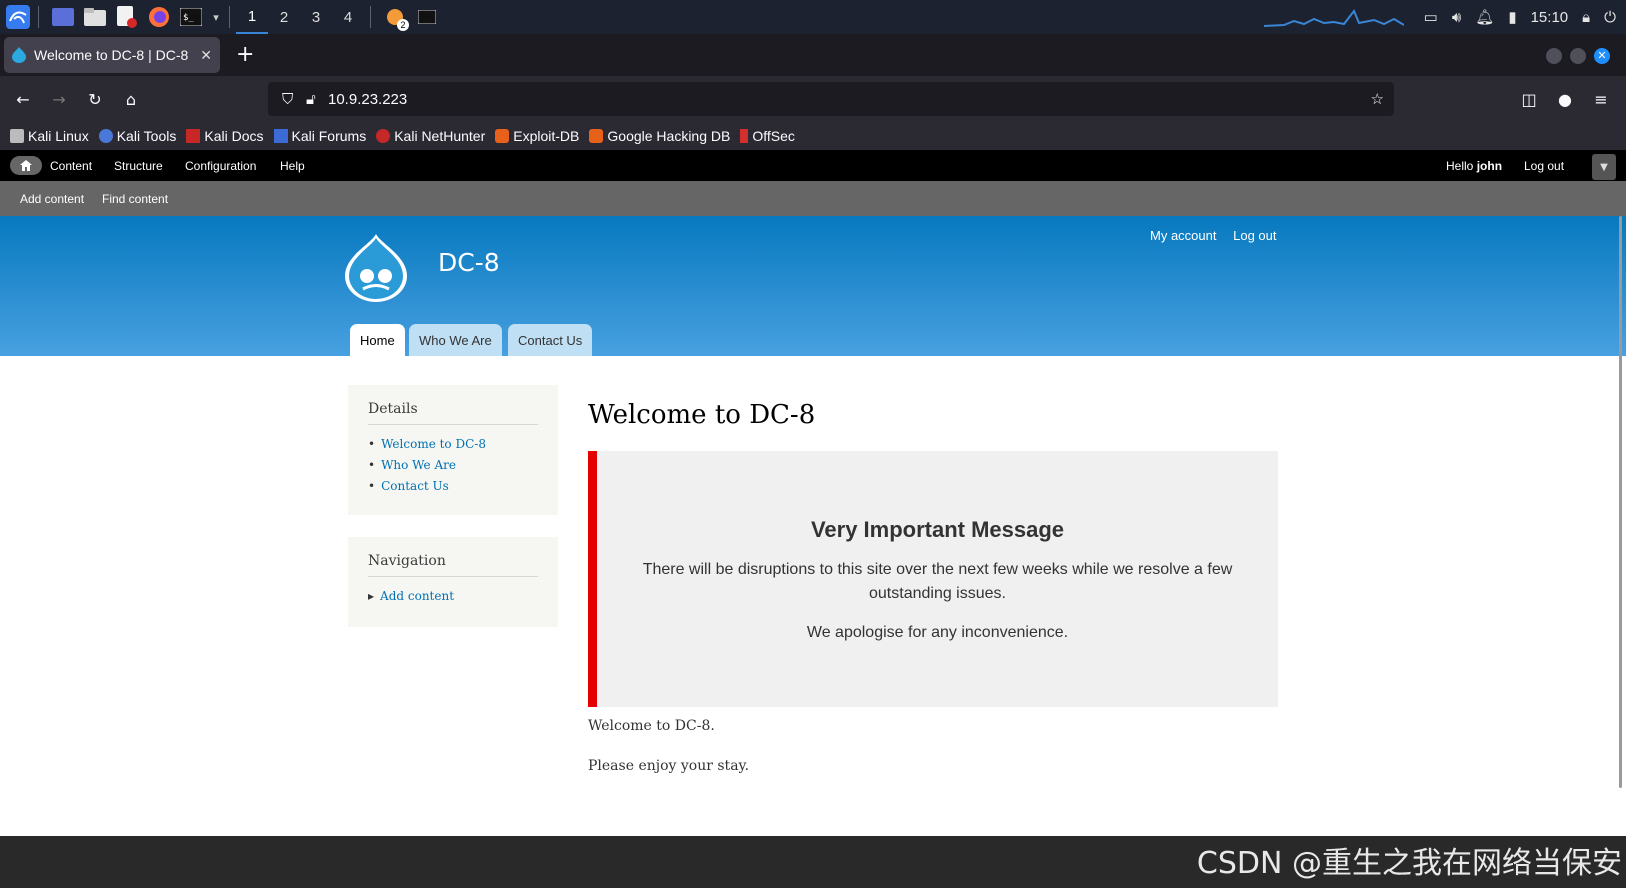 The image size is (1626, 888). I want to click on burp-task-icon: 2, so click(395, 17).